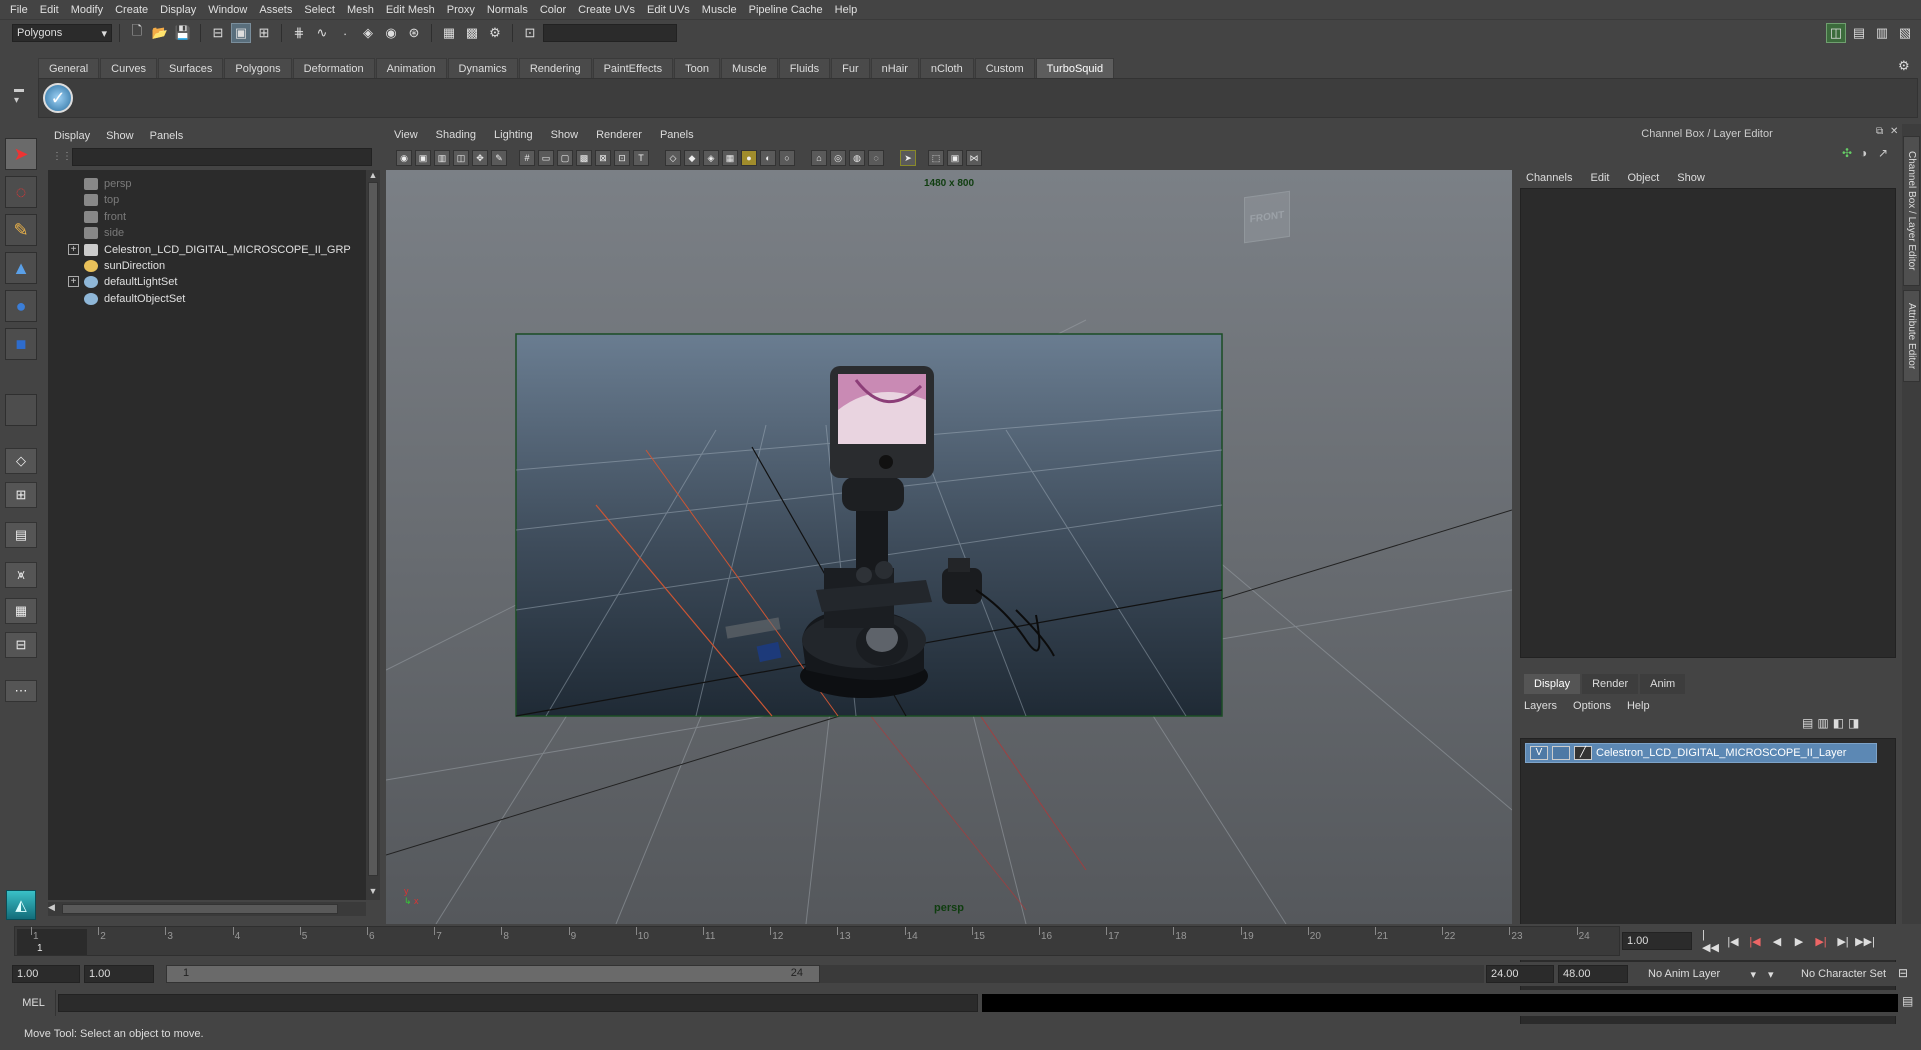  I want to click on film-gate-icon: ▭, so click(546, 158).